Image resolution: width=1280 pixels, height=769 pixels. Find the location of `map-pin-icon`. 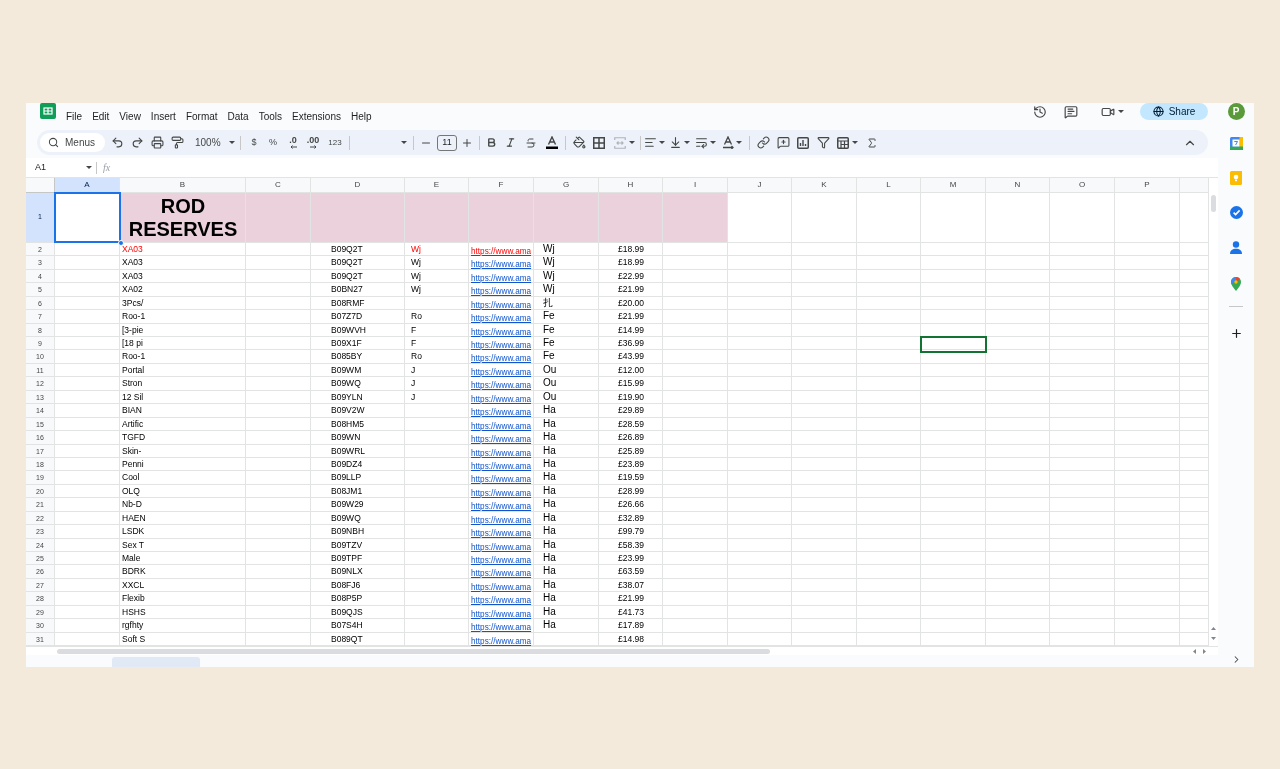

map-pin-icon is located at coordinates (1236, 284).